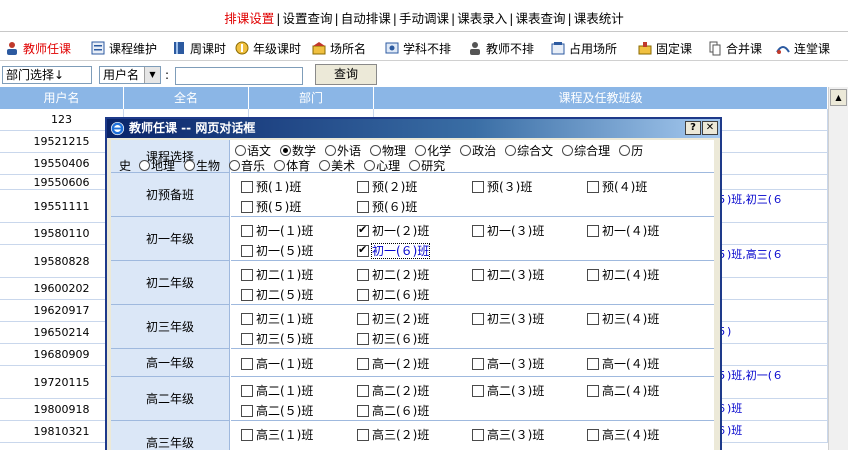 This screenshot has width=848, height=450. I want to click on close-button: ✕, so click(710, 128).